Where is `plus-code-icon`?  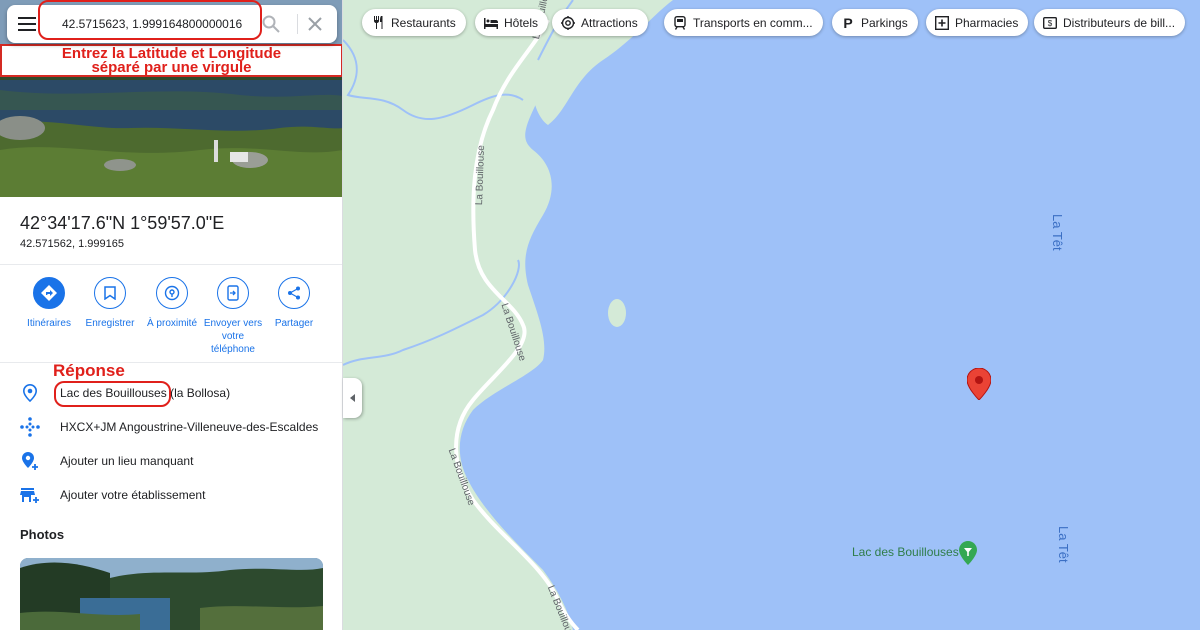
plus-code-icon is located at coordinates (30, 427).